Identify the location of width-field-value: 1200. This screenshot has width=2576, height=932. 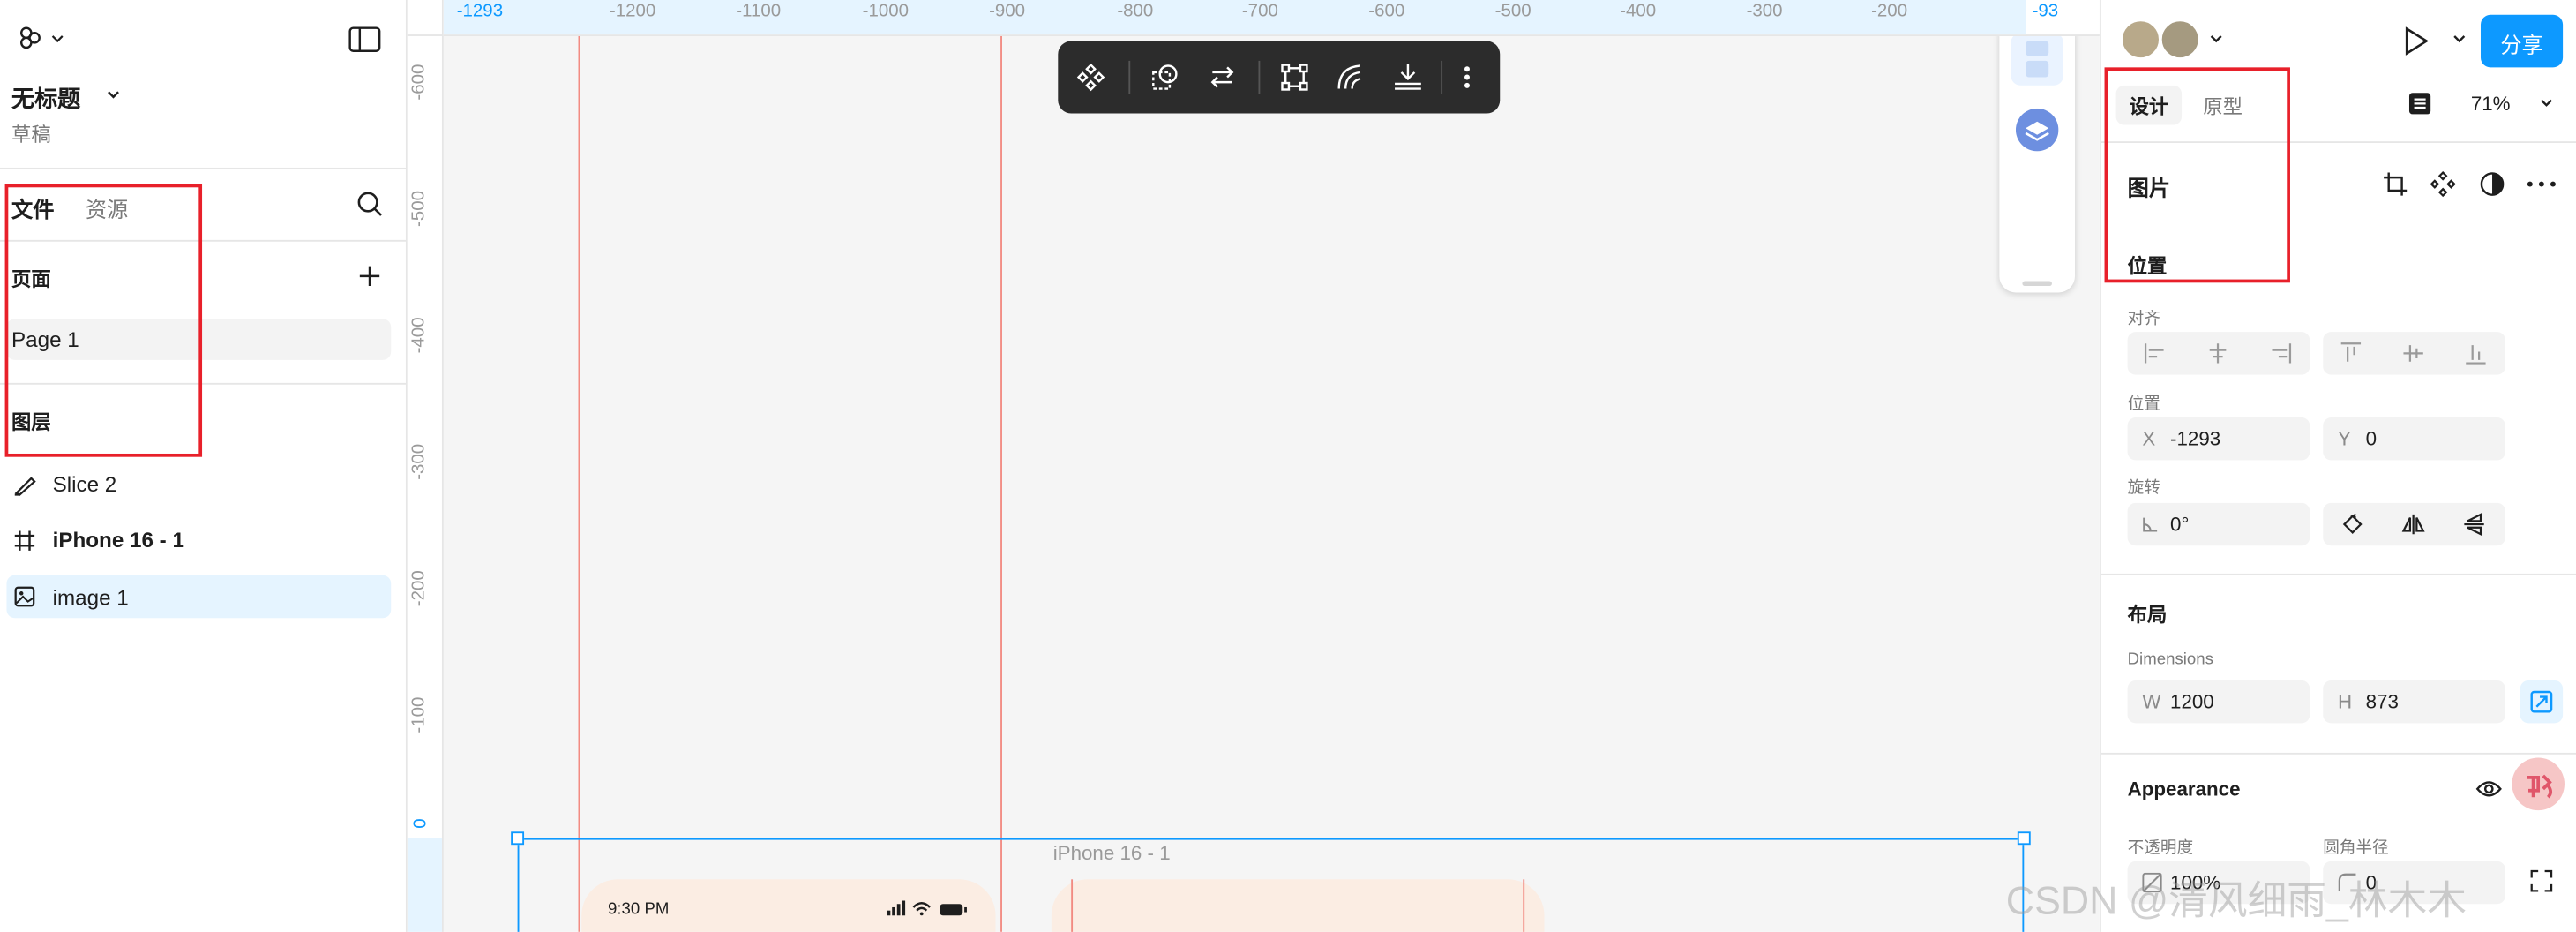
(2192, 702).